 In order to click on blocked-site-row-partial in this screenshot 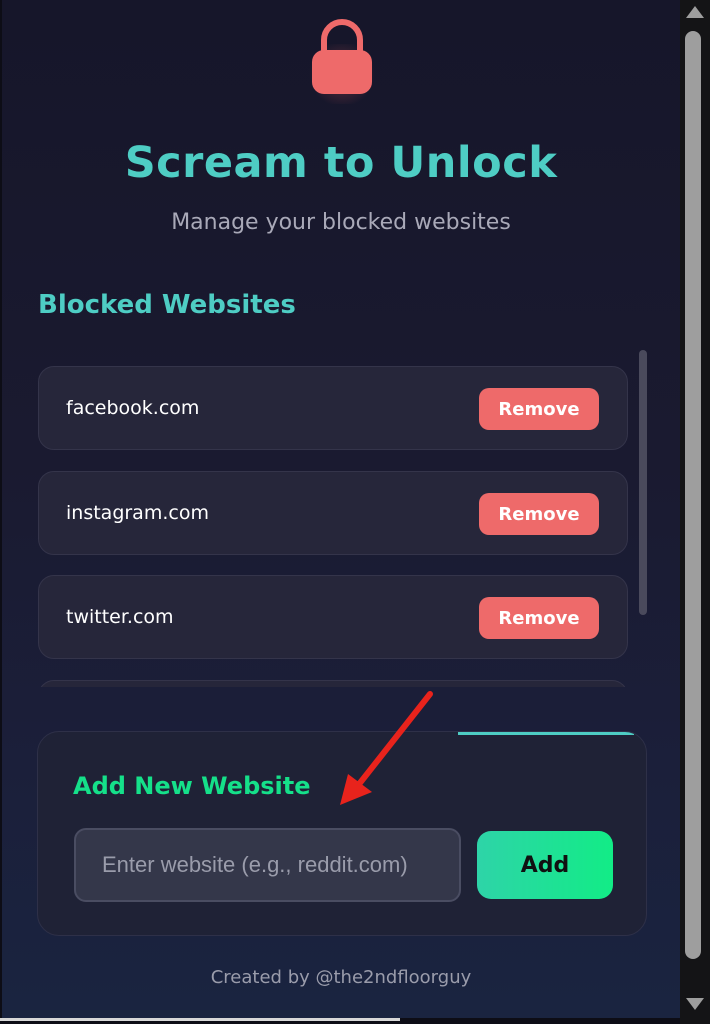, I will do `click(333, 683)`.